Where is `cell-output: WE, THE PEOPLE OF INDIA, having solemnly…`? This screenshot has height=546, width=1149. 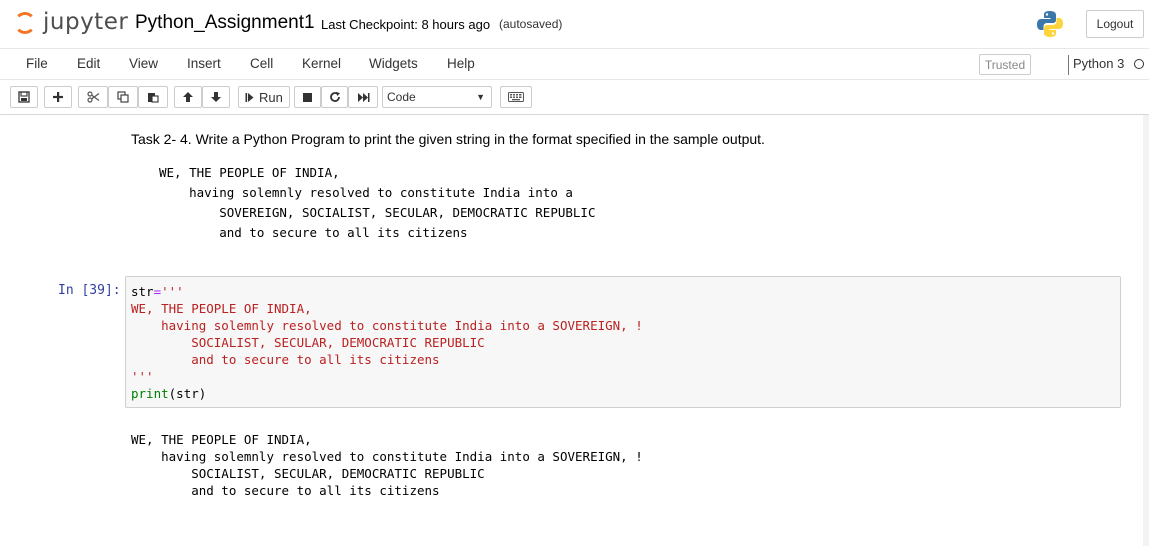
cell-output: WE, THE PEOPLE OF INDIA, having solemnly… is located at coordinates (387, 465).